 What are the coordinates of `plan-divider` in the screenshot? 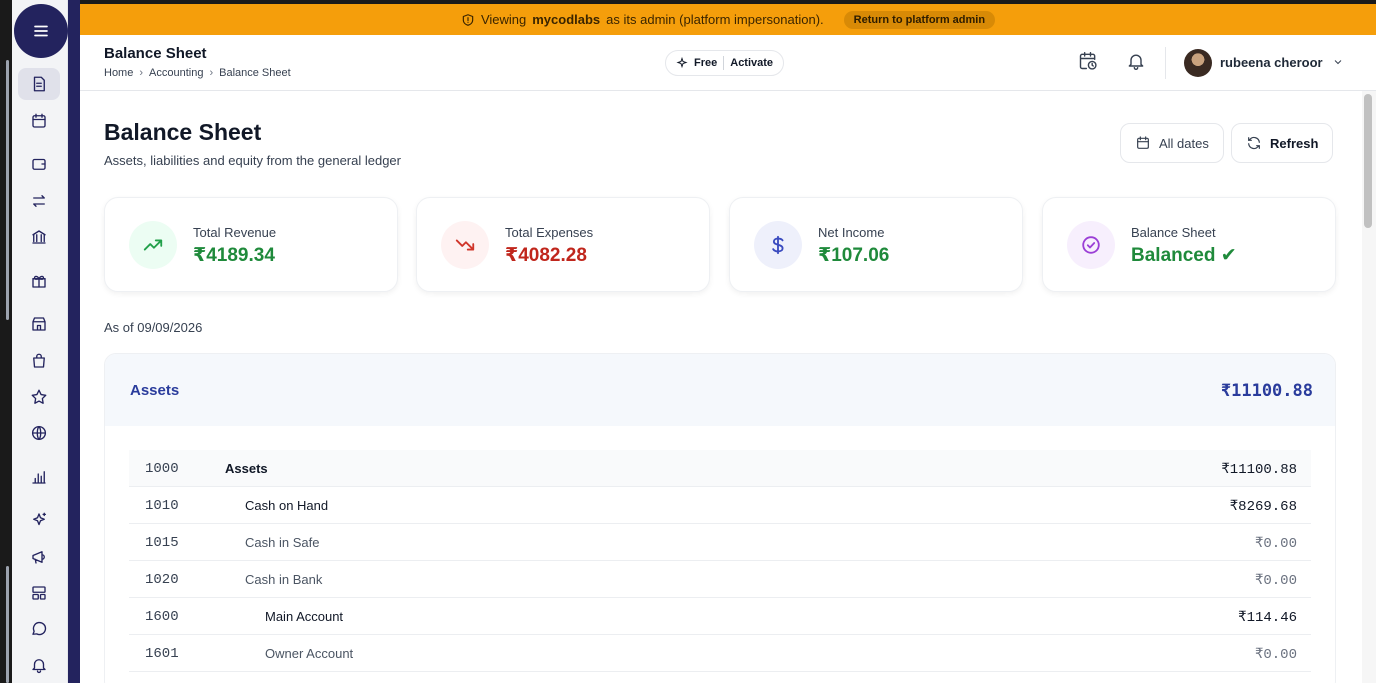 It's located at (724, 63).